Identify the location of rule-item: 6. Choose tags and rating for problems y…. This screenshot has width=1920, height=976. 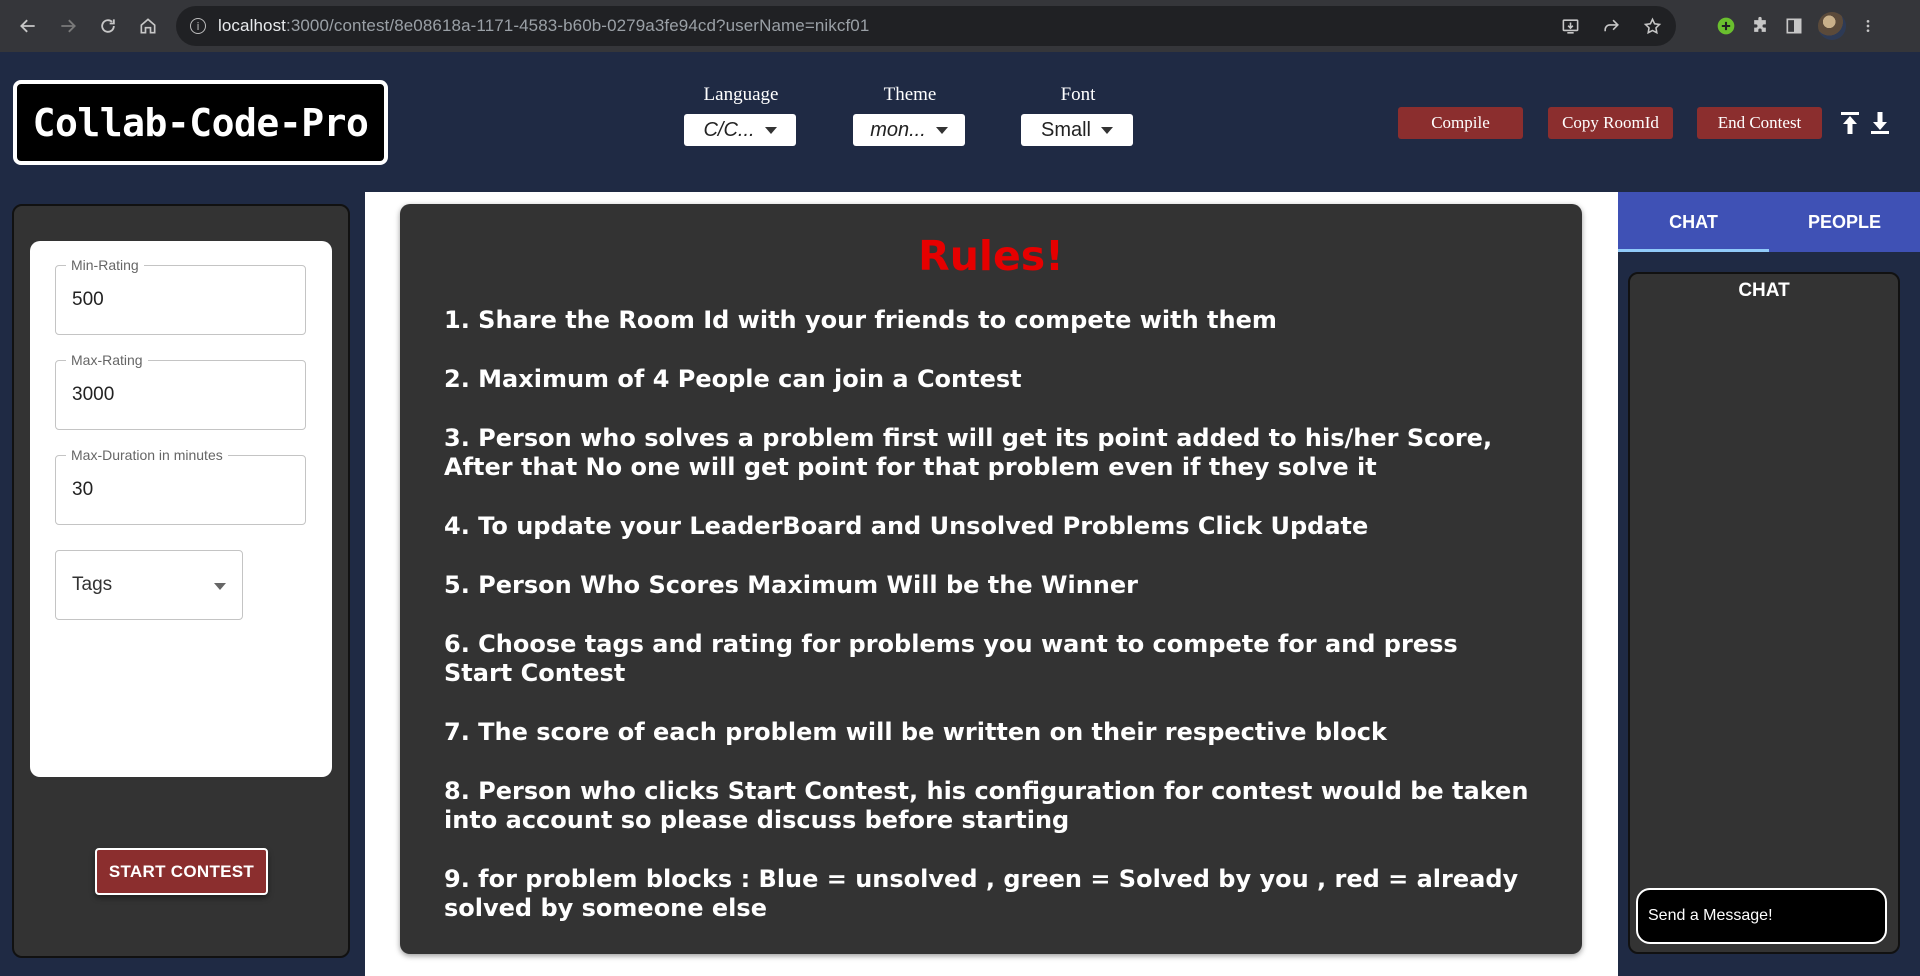
(951, 658).